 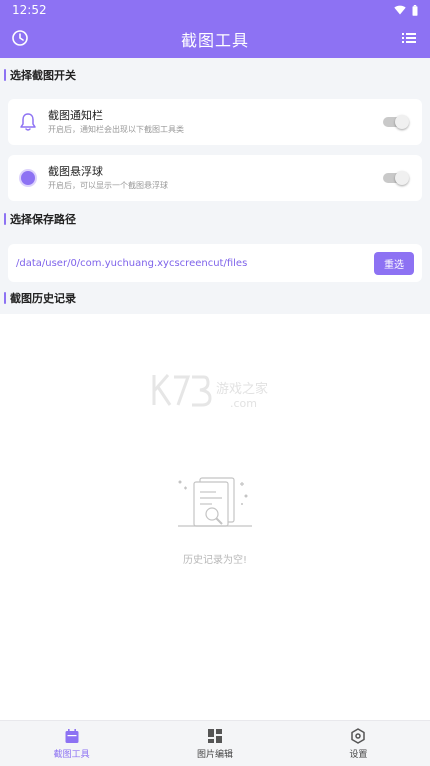 What do you see at coordinates (215, 502) in the screenshot?
I see `empty-history-illustration` at bounding box center [215, 502].